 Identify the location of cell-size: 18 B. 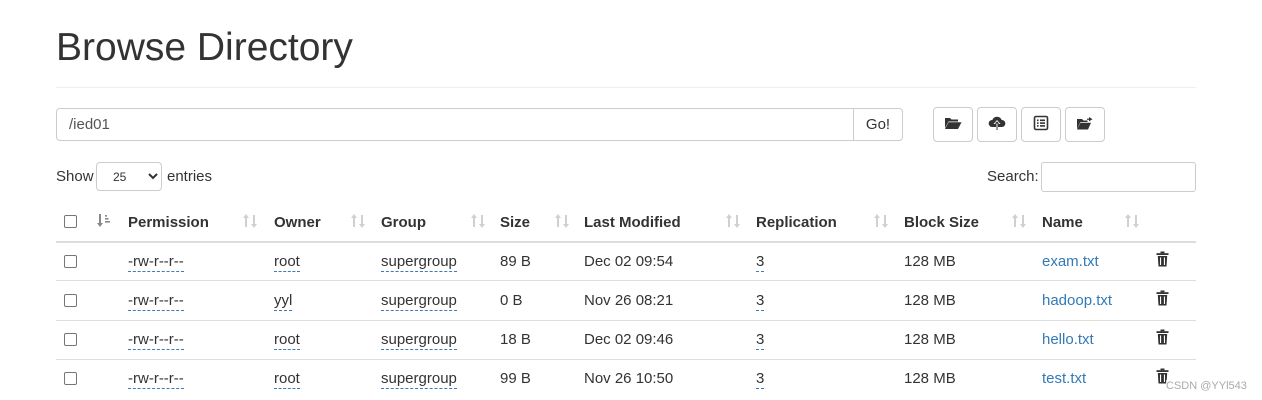
(515, 339).